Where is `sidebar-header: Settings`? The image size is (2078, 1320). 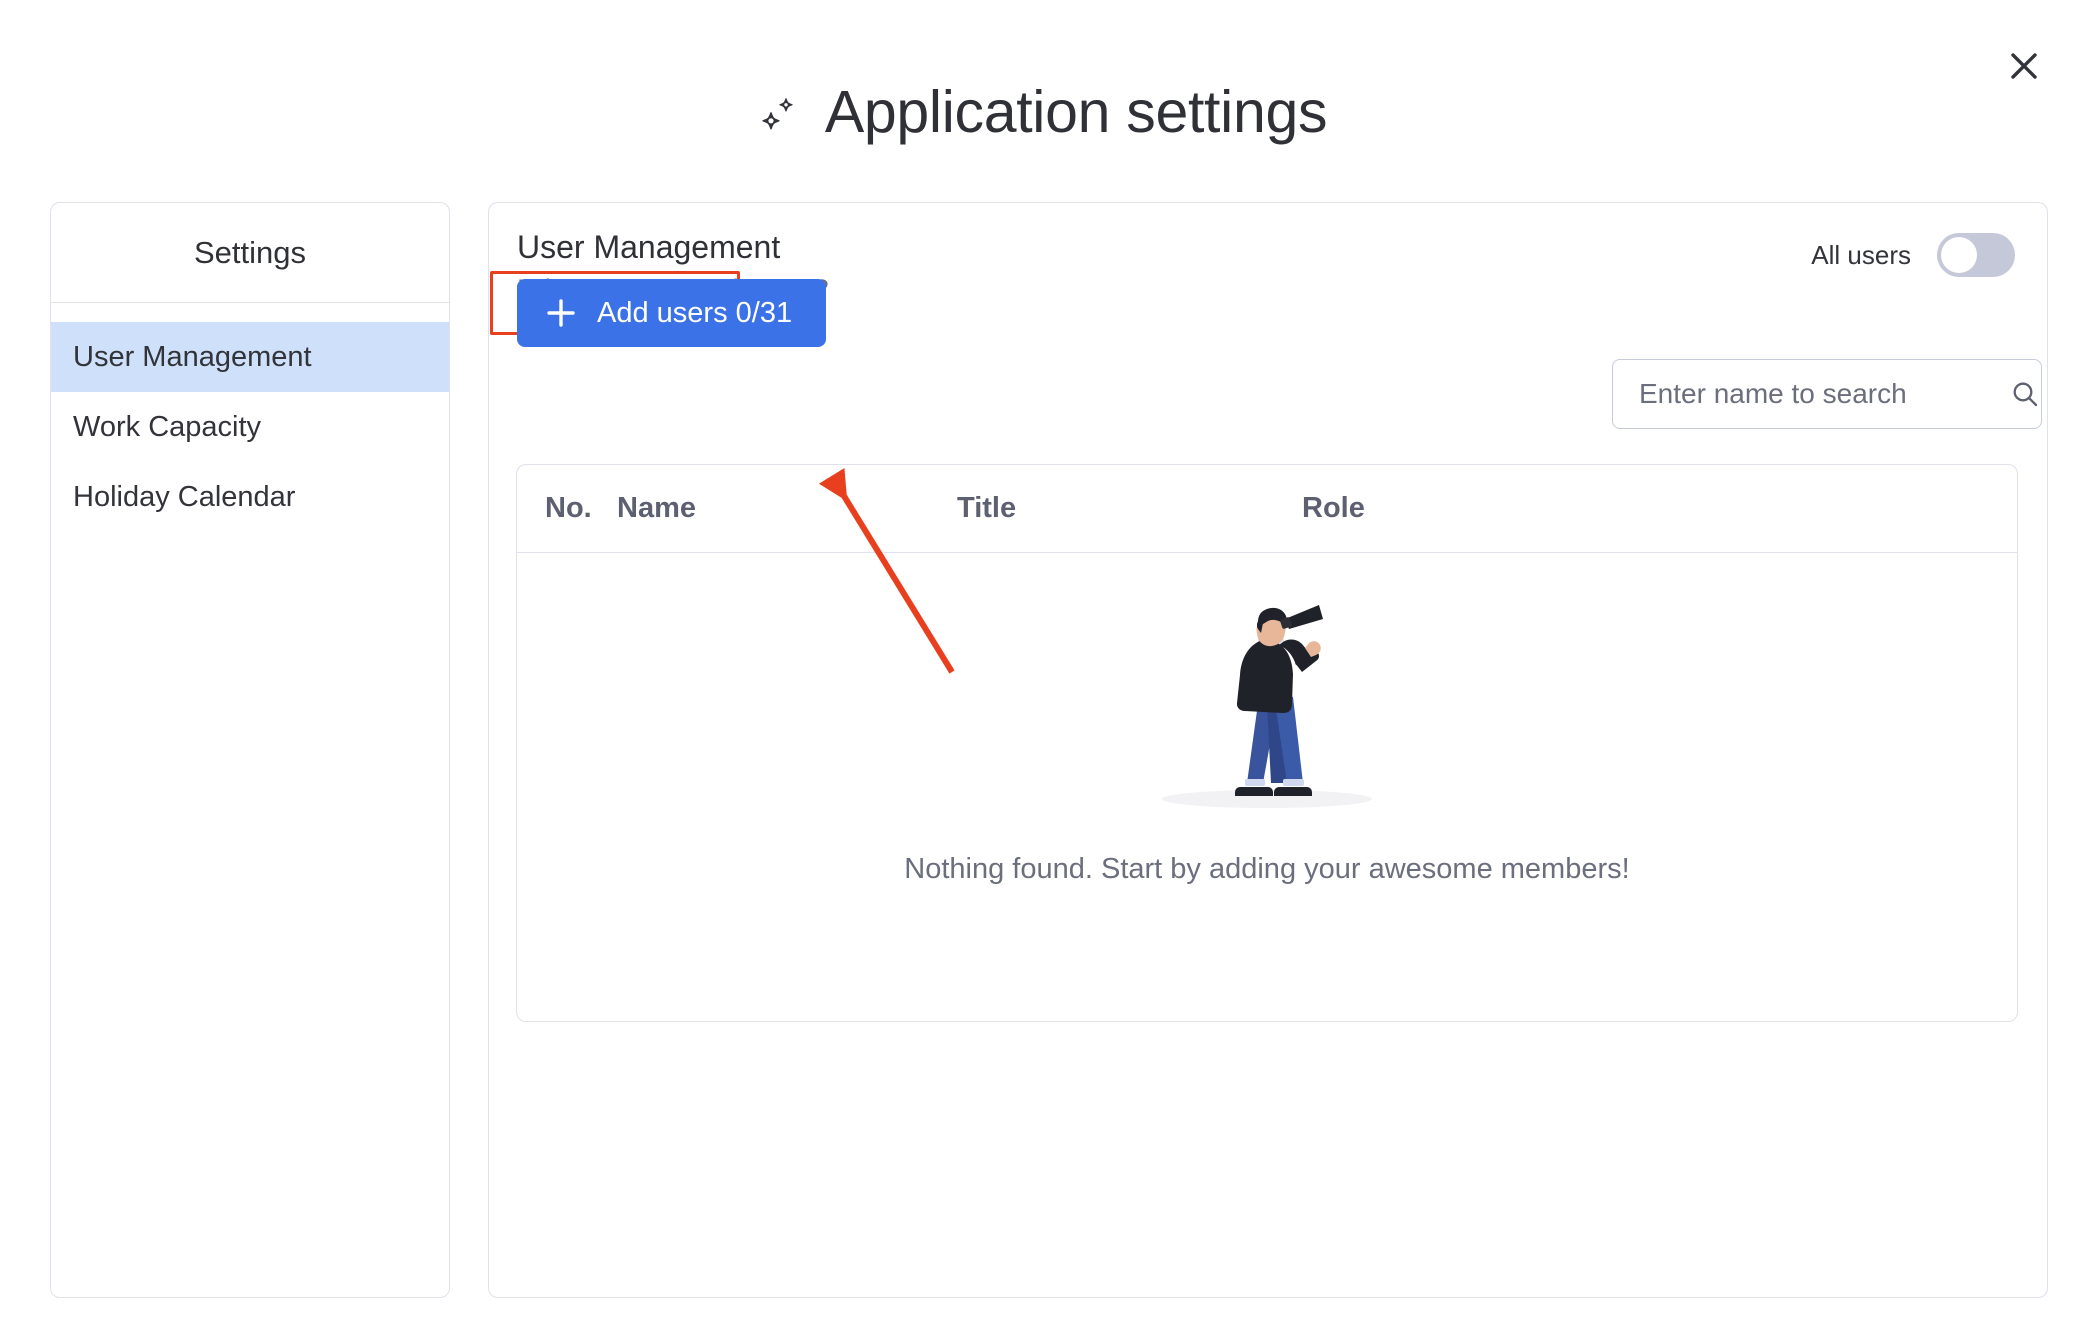 sidebar-header: Settings is located at coordinates (250, 253).